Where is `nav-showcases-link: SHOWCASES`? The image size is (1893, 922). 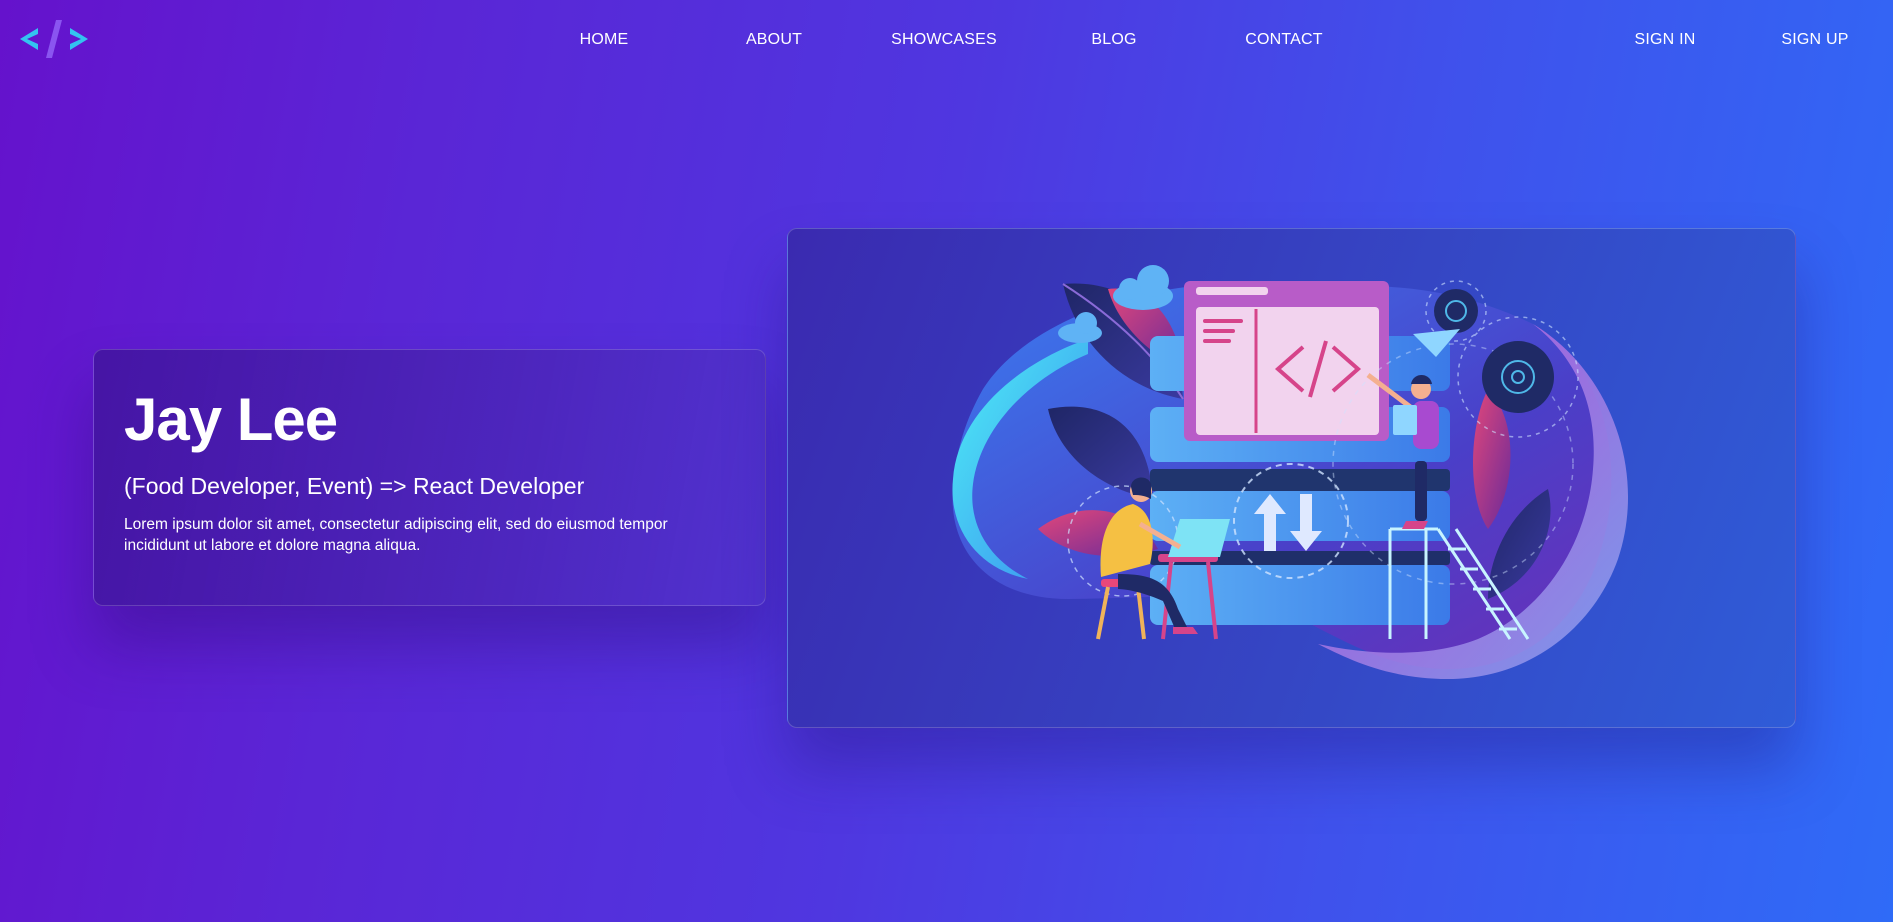
nav-showcases-link: SHOWCASES is located at coordinates (944, 40).